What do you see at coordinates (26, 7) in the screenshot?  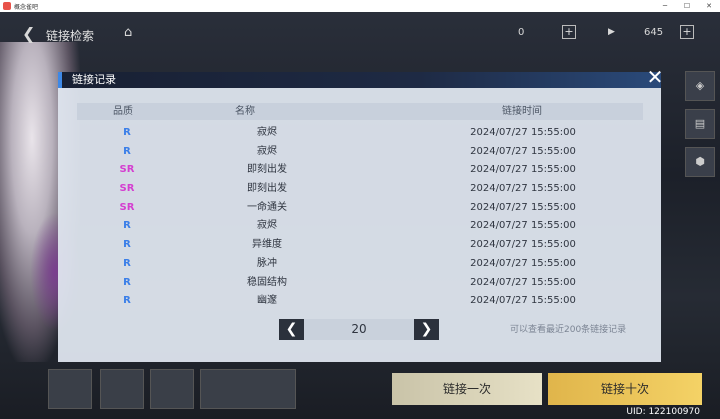 I see `window-title: 概念雀吧` at bounding box center [26, 7].